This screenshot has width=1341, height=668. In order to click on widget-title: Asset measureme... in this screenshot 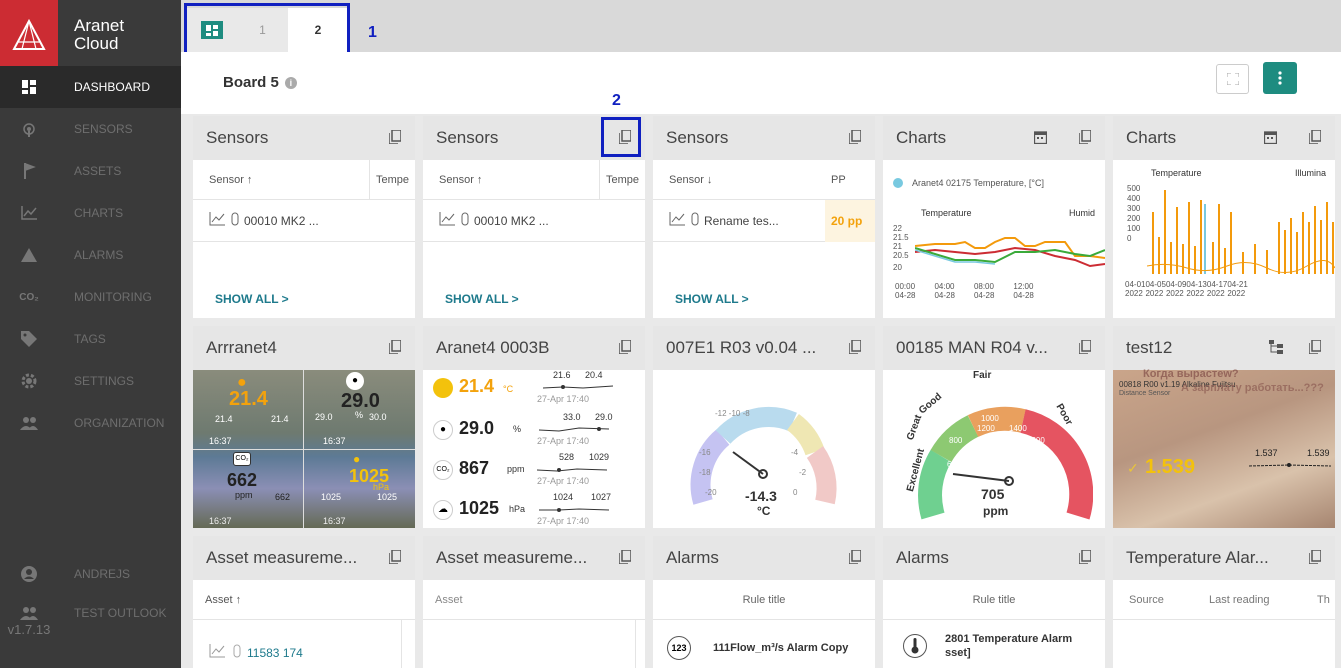, I will do `click(282, 557)`.